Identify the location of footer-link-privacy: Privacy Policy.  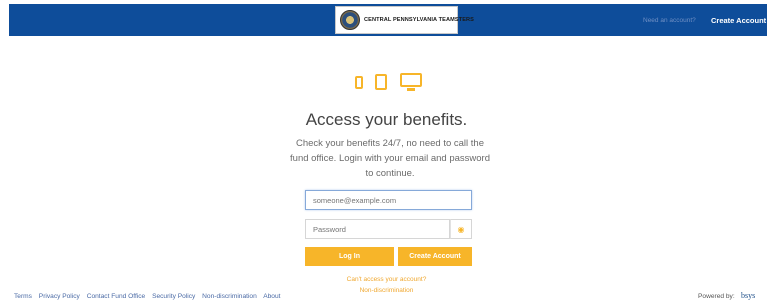
(59, 296).